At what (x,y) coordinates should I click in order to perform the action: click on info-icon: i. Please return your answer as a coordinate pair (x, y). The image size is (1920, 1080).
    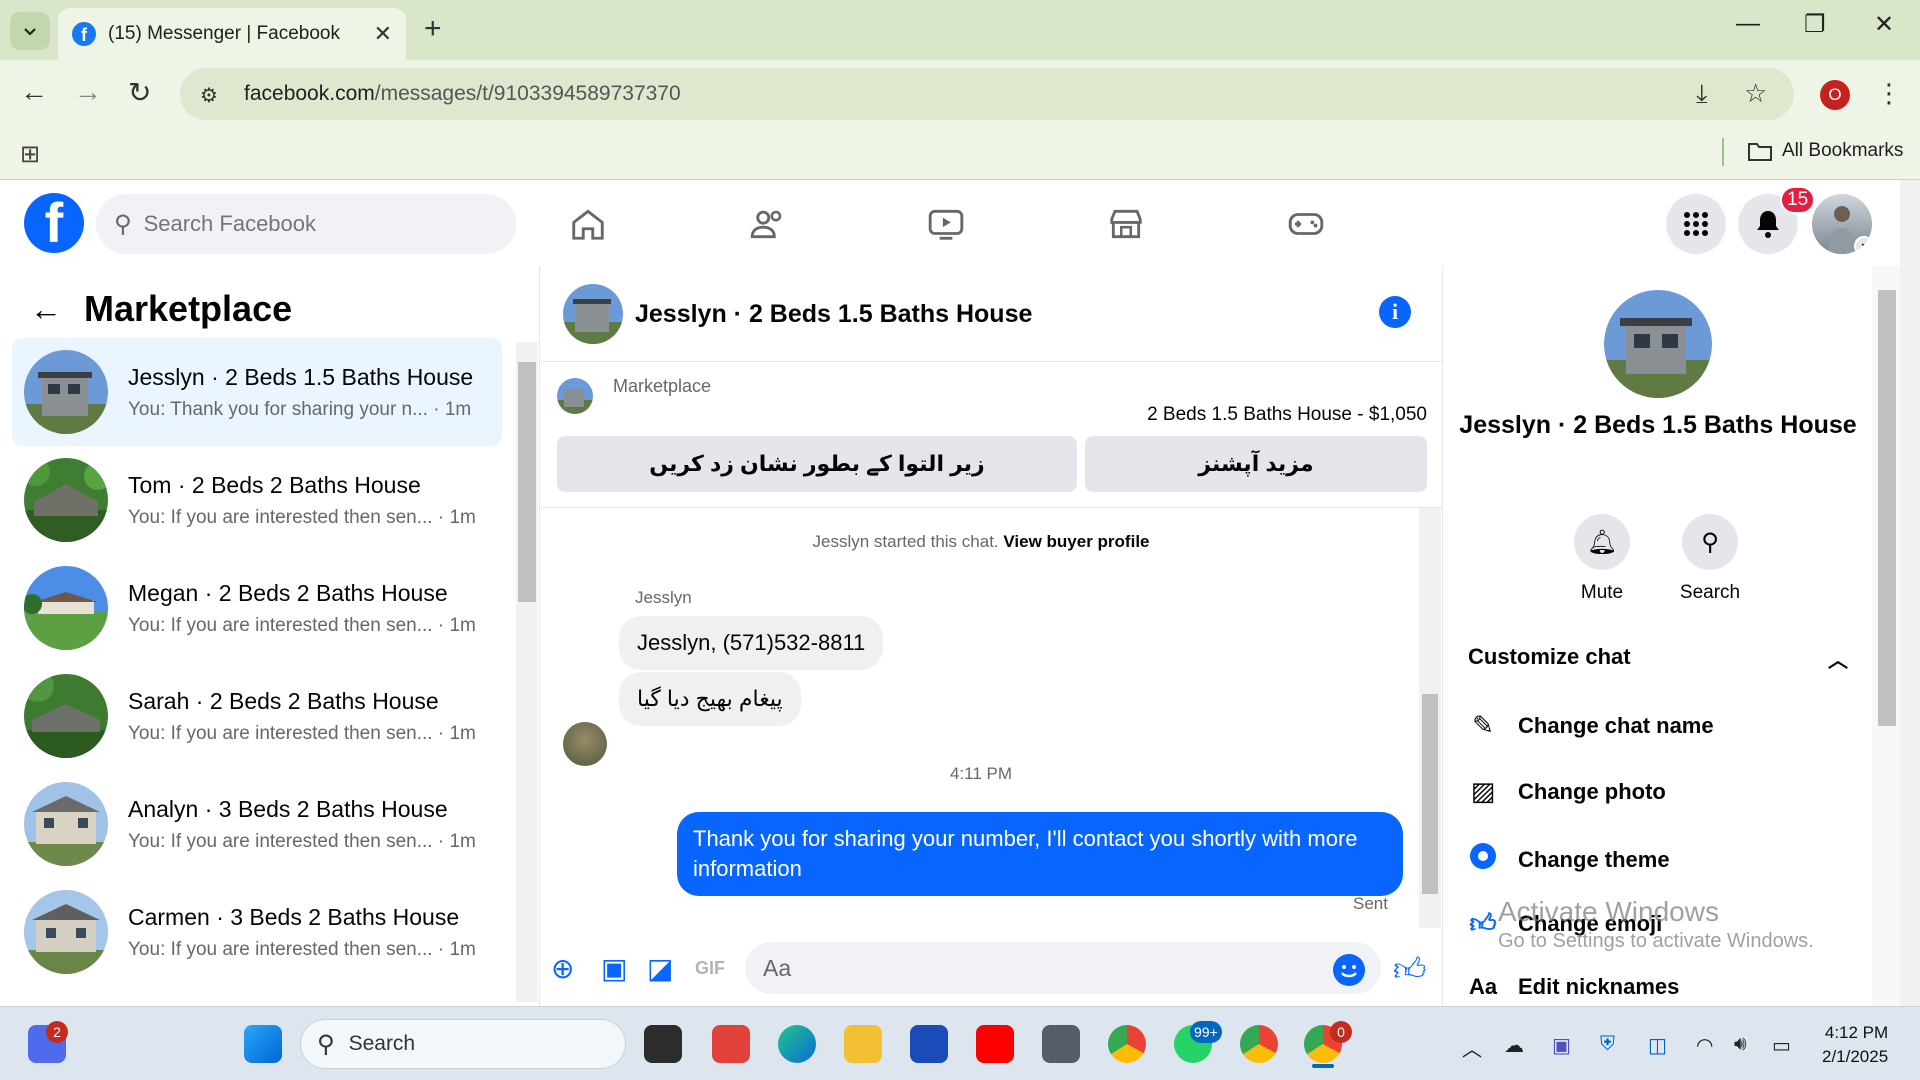
    Looking at the image, I should click on (1395, 312).